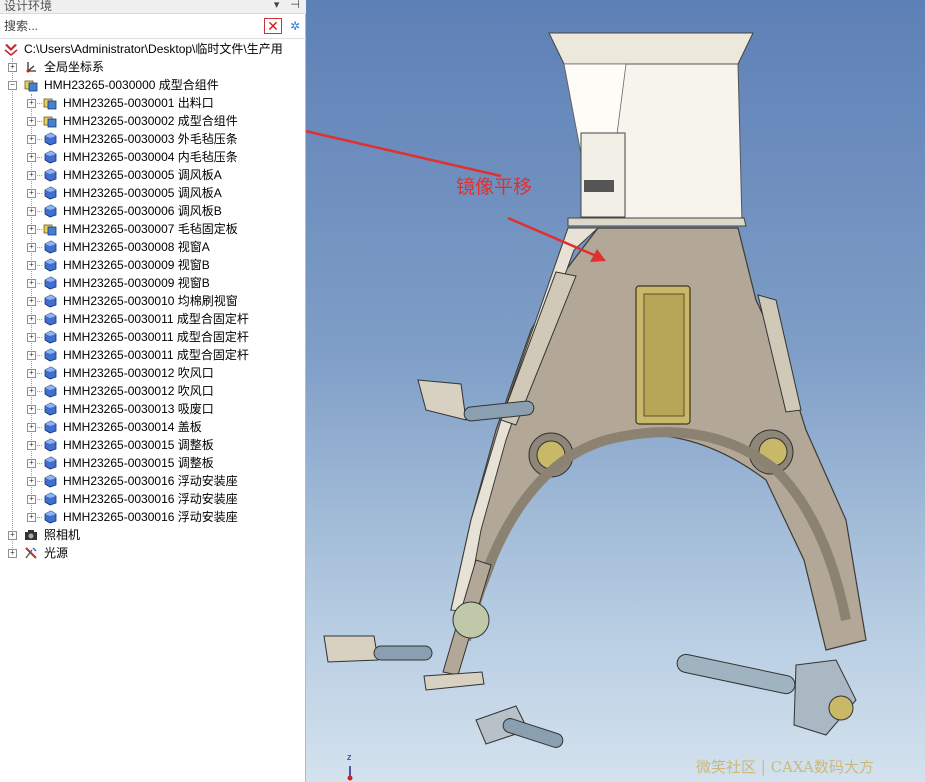  I want to click on tree-item-label: HMH23265-0030001 出料口, so click(138, 103).